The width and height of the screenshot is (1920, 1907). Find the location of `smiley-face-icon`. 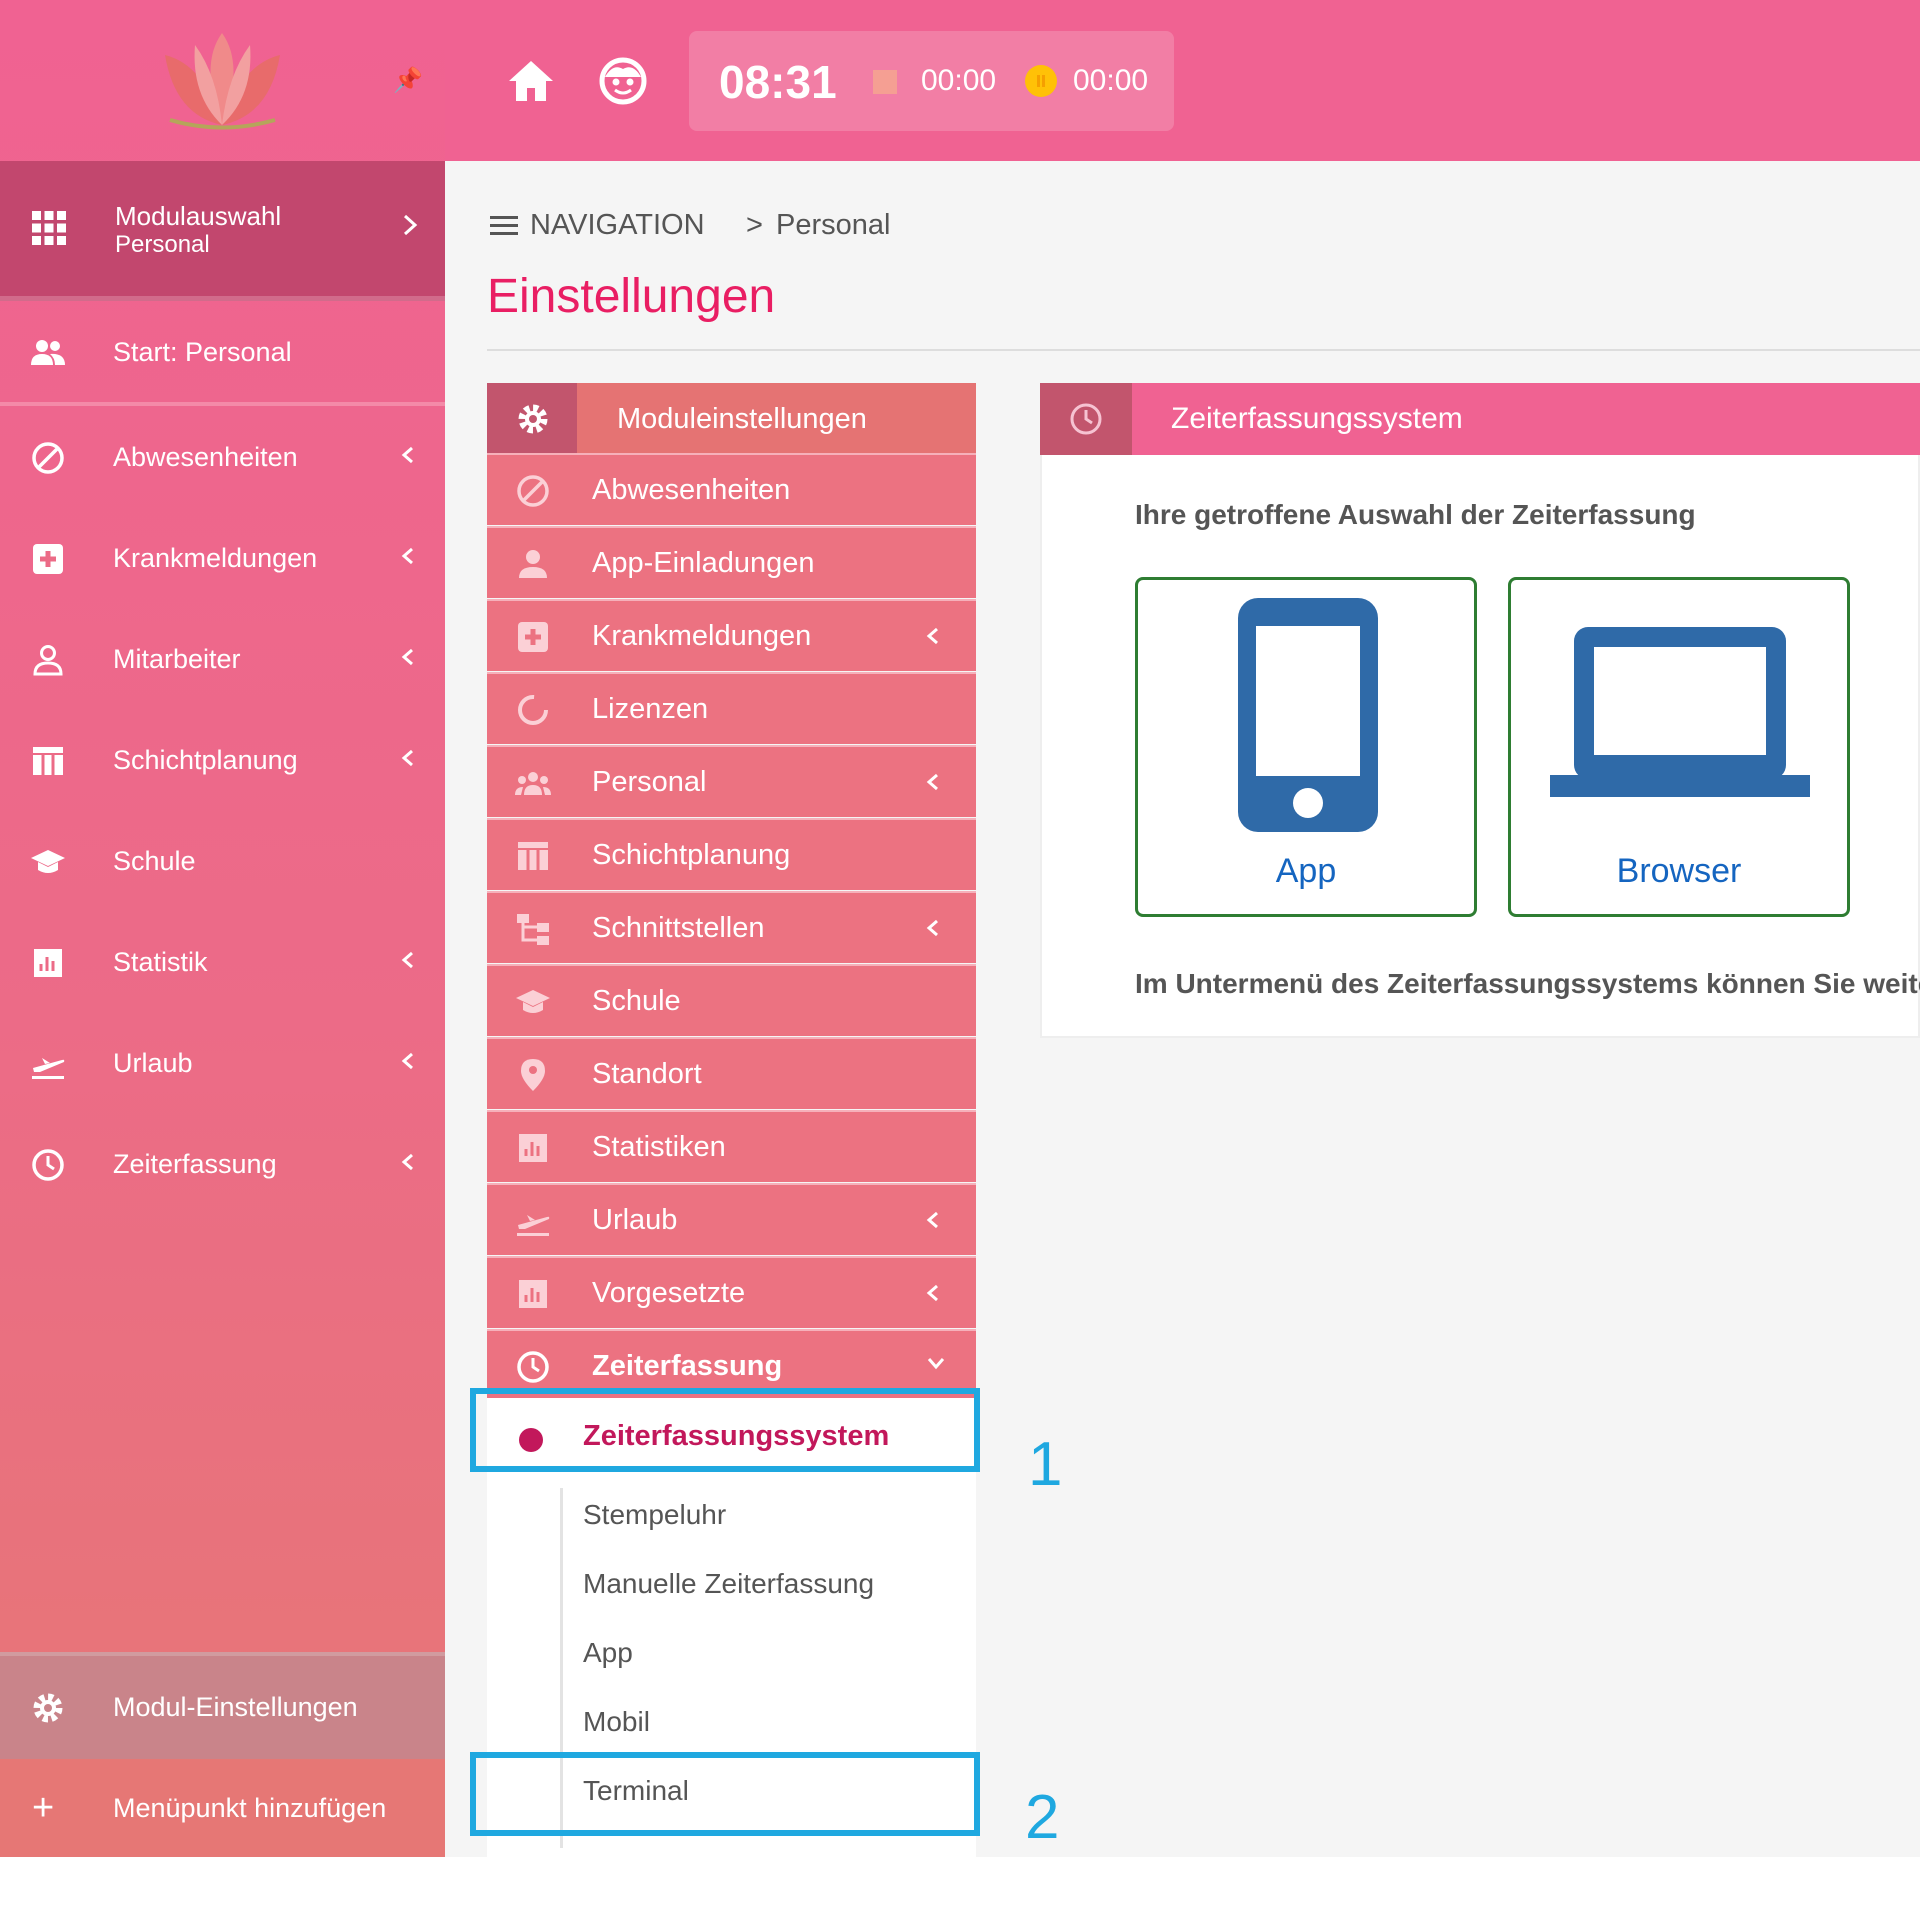

smiley-face-icon is located at coordinates (623, 81).